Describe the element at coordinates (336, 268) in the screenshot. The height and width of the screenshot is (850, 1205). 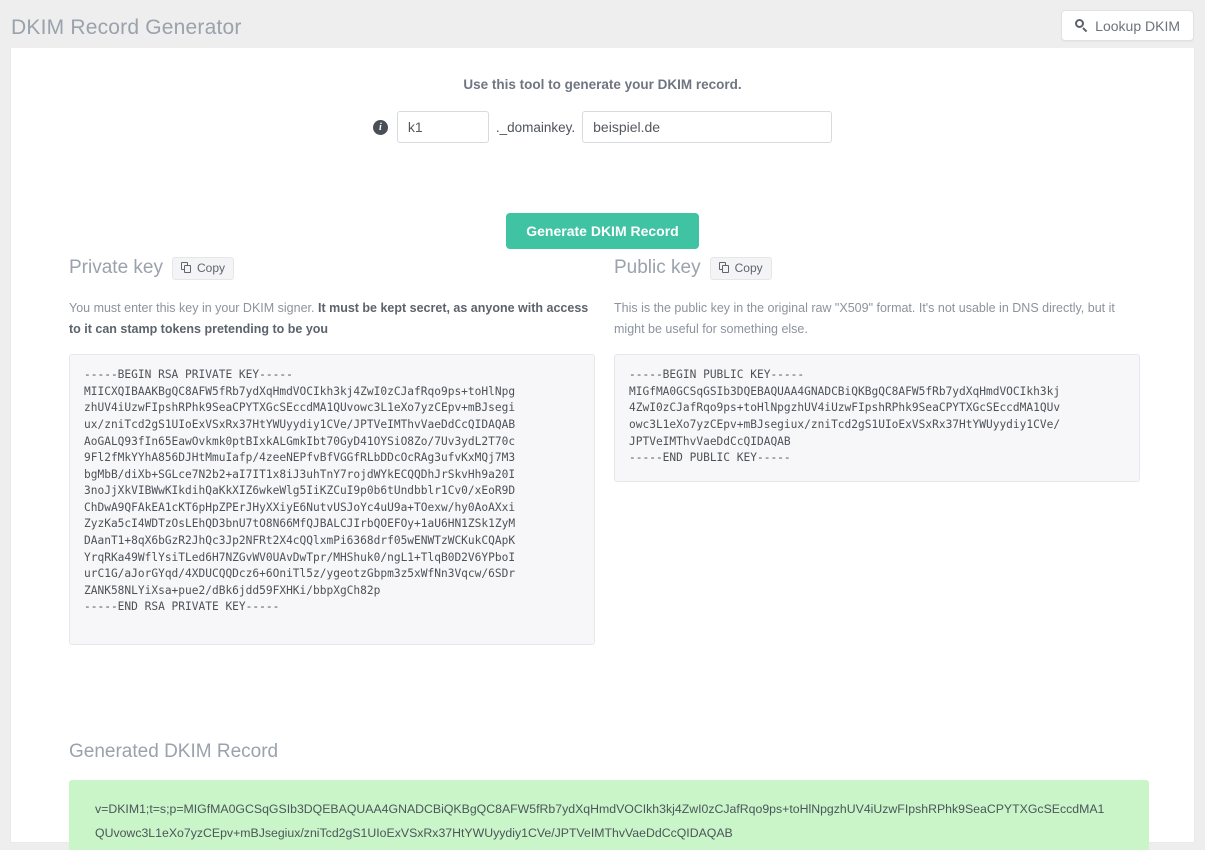
I see `private-key-header: Private key Copy` at that location.